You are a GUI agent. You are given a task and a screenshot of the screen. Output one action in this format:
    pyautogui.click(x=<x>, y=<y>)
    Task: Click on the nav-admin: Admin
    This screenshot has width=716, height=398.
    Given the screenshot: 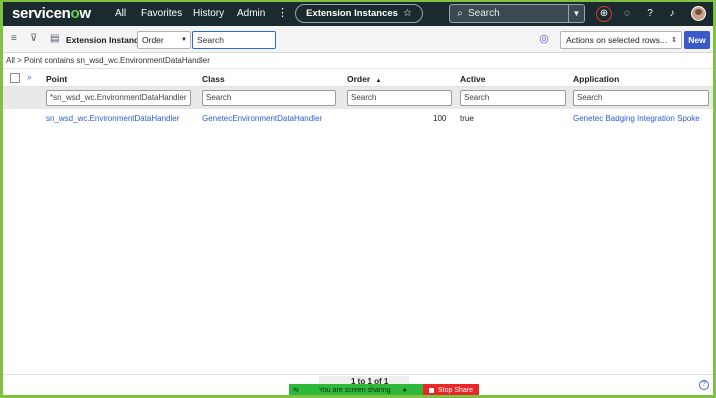 What is the action you would take?
    pyautogui.click(x=251, y=13)
    